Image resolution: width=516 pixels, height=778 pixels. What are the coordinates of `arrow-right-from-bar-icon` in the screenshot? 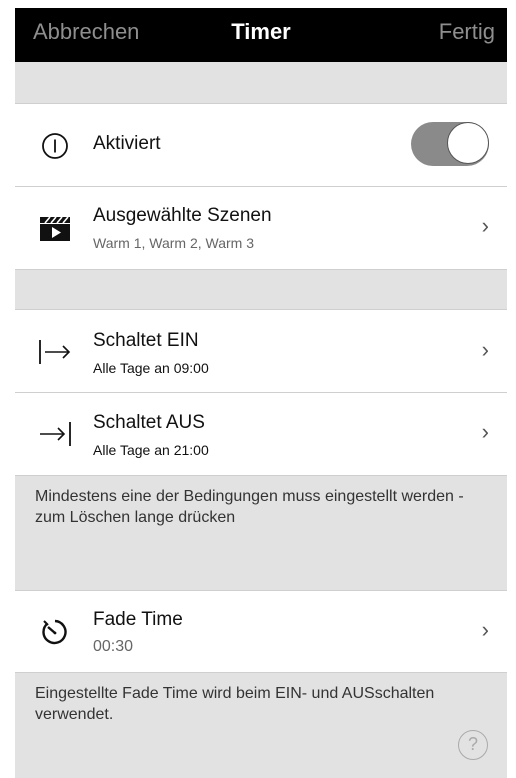 It's located at (55, 352).